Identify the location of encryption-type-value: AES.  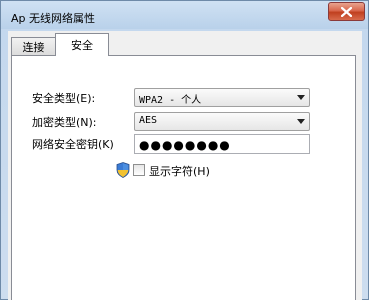
(148, 120).